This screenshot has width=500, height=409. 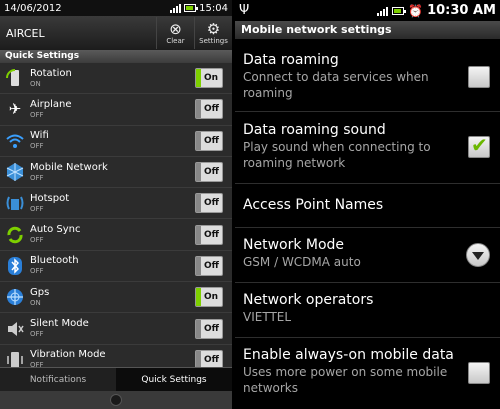 I want to click on panel-drag-handle, so click(x=116, y=400).